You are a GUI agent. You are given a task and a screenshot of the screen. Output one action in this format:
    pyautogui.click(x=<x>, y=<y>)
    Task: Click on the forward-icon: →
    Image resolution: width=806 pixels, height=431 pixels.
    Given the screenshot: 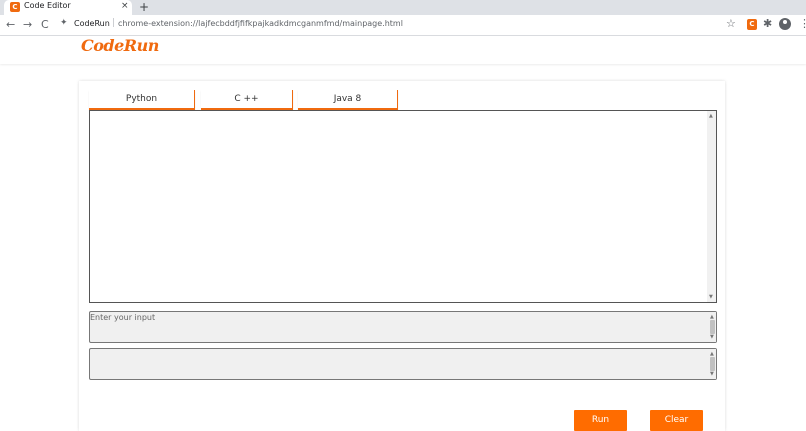 What is the action you would take?
    pyautogui.click(x=27, y=24)
    